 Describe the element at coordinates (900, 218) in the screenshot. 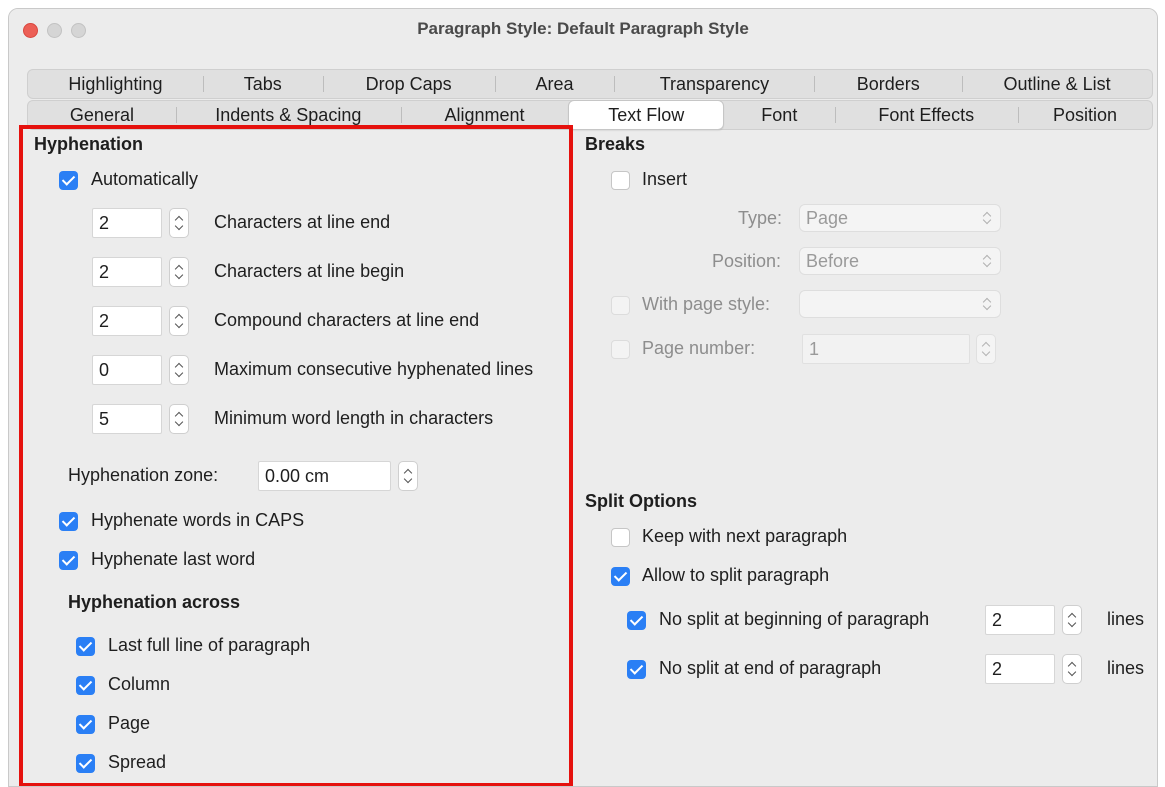

I see `break-type-select: Page` at that location.